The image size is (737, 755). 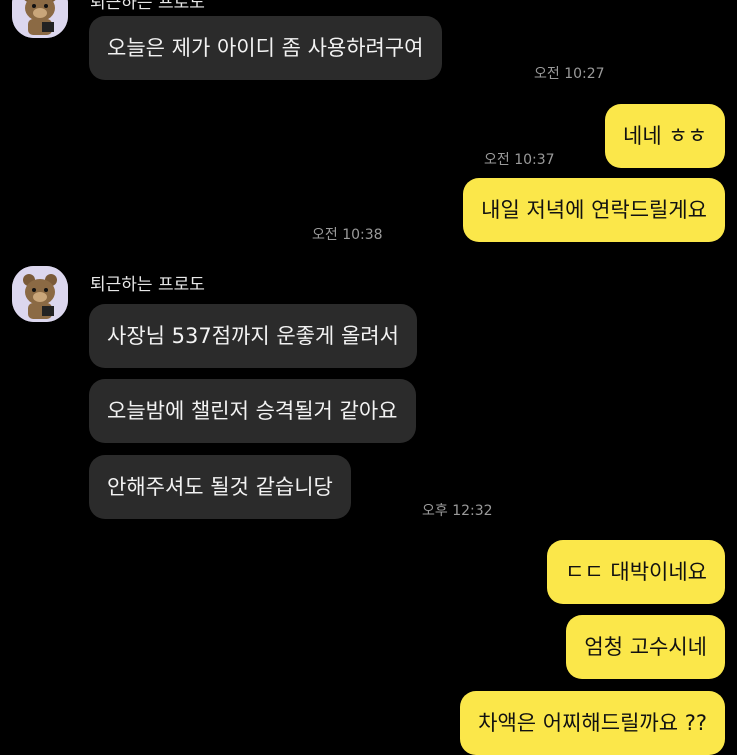 I want to click on message-bubble-outgoing: 엄청 고수시네, so click(x=645, y=647).